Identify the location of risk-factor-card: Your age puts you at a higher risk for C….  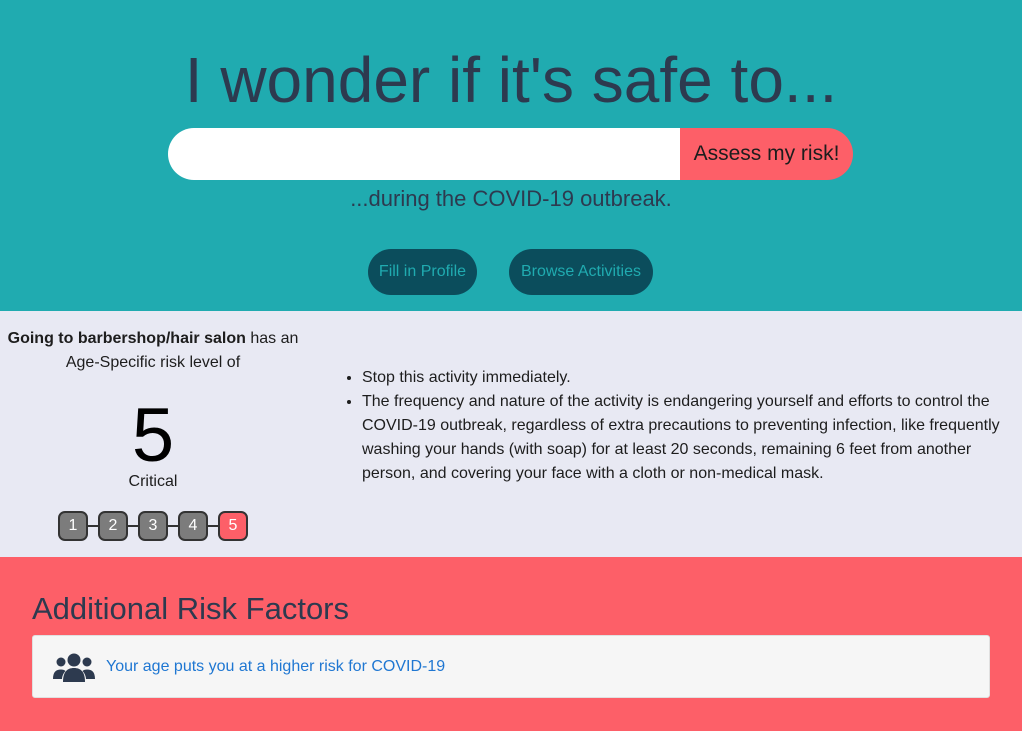
(511, 666).